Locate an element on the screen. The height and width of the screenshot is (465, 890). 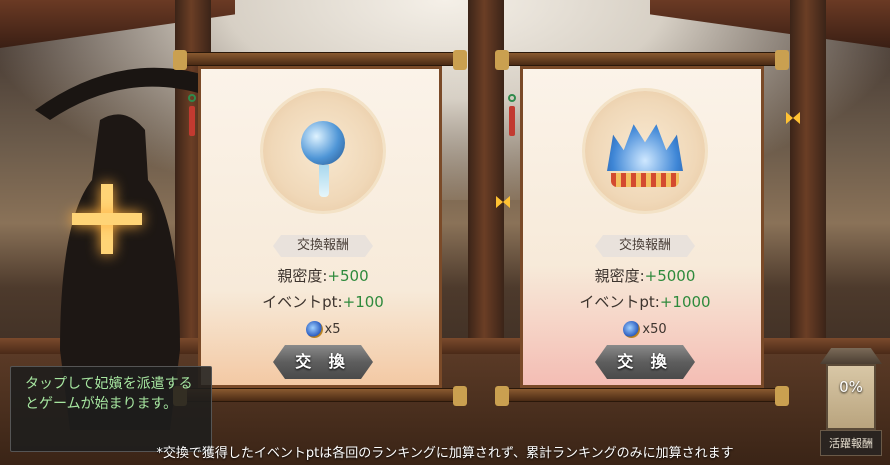
affection-value: +500 is located at coordinates (348, 276).